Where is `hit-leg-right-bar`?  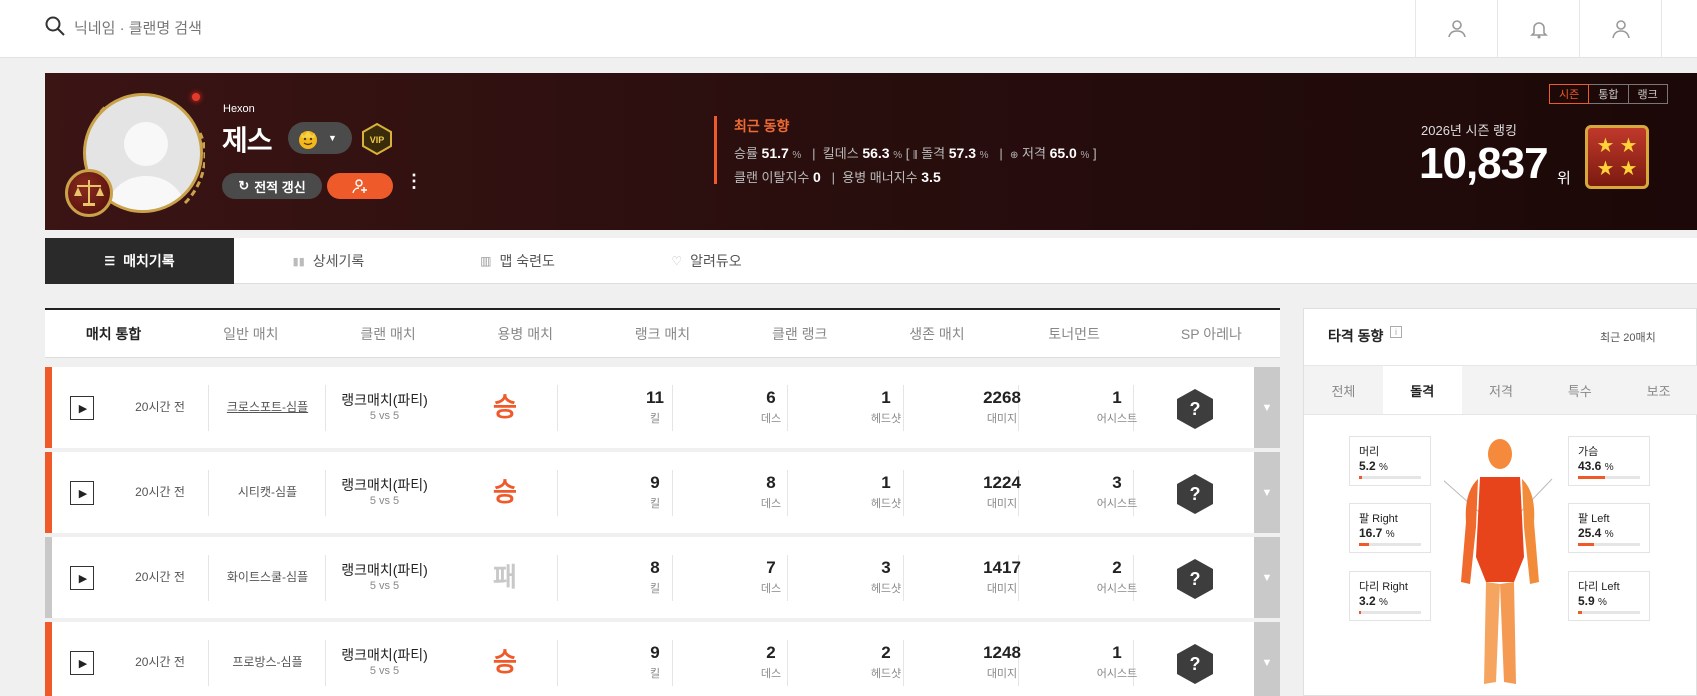 hit-leg-right-bar is located at coordinates (1360, 612).